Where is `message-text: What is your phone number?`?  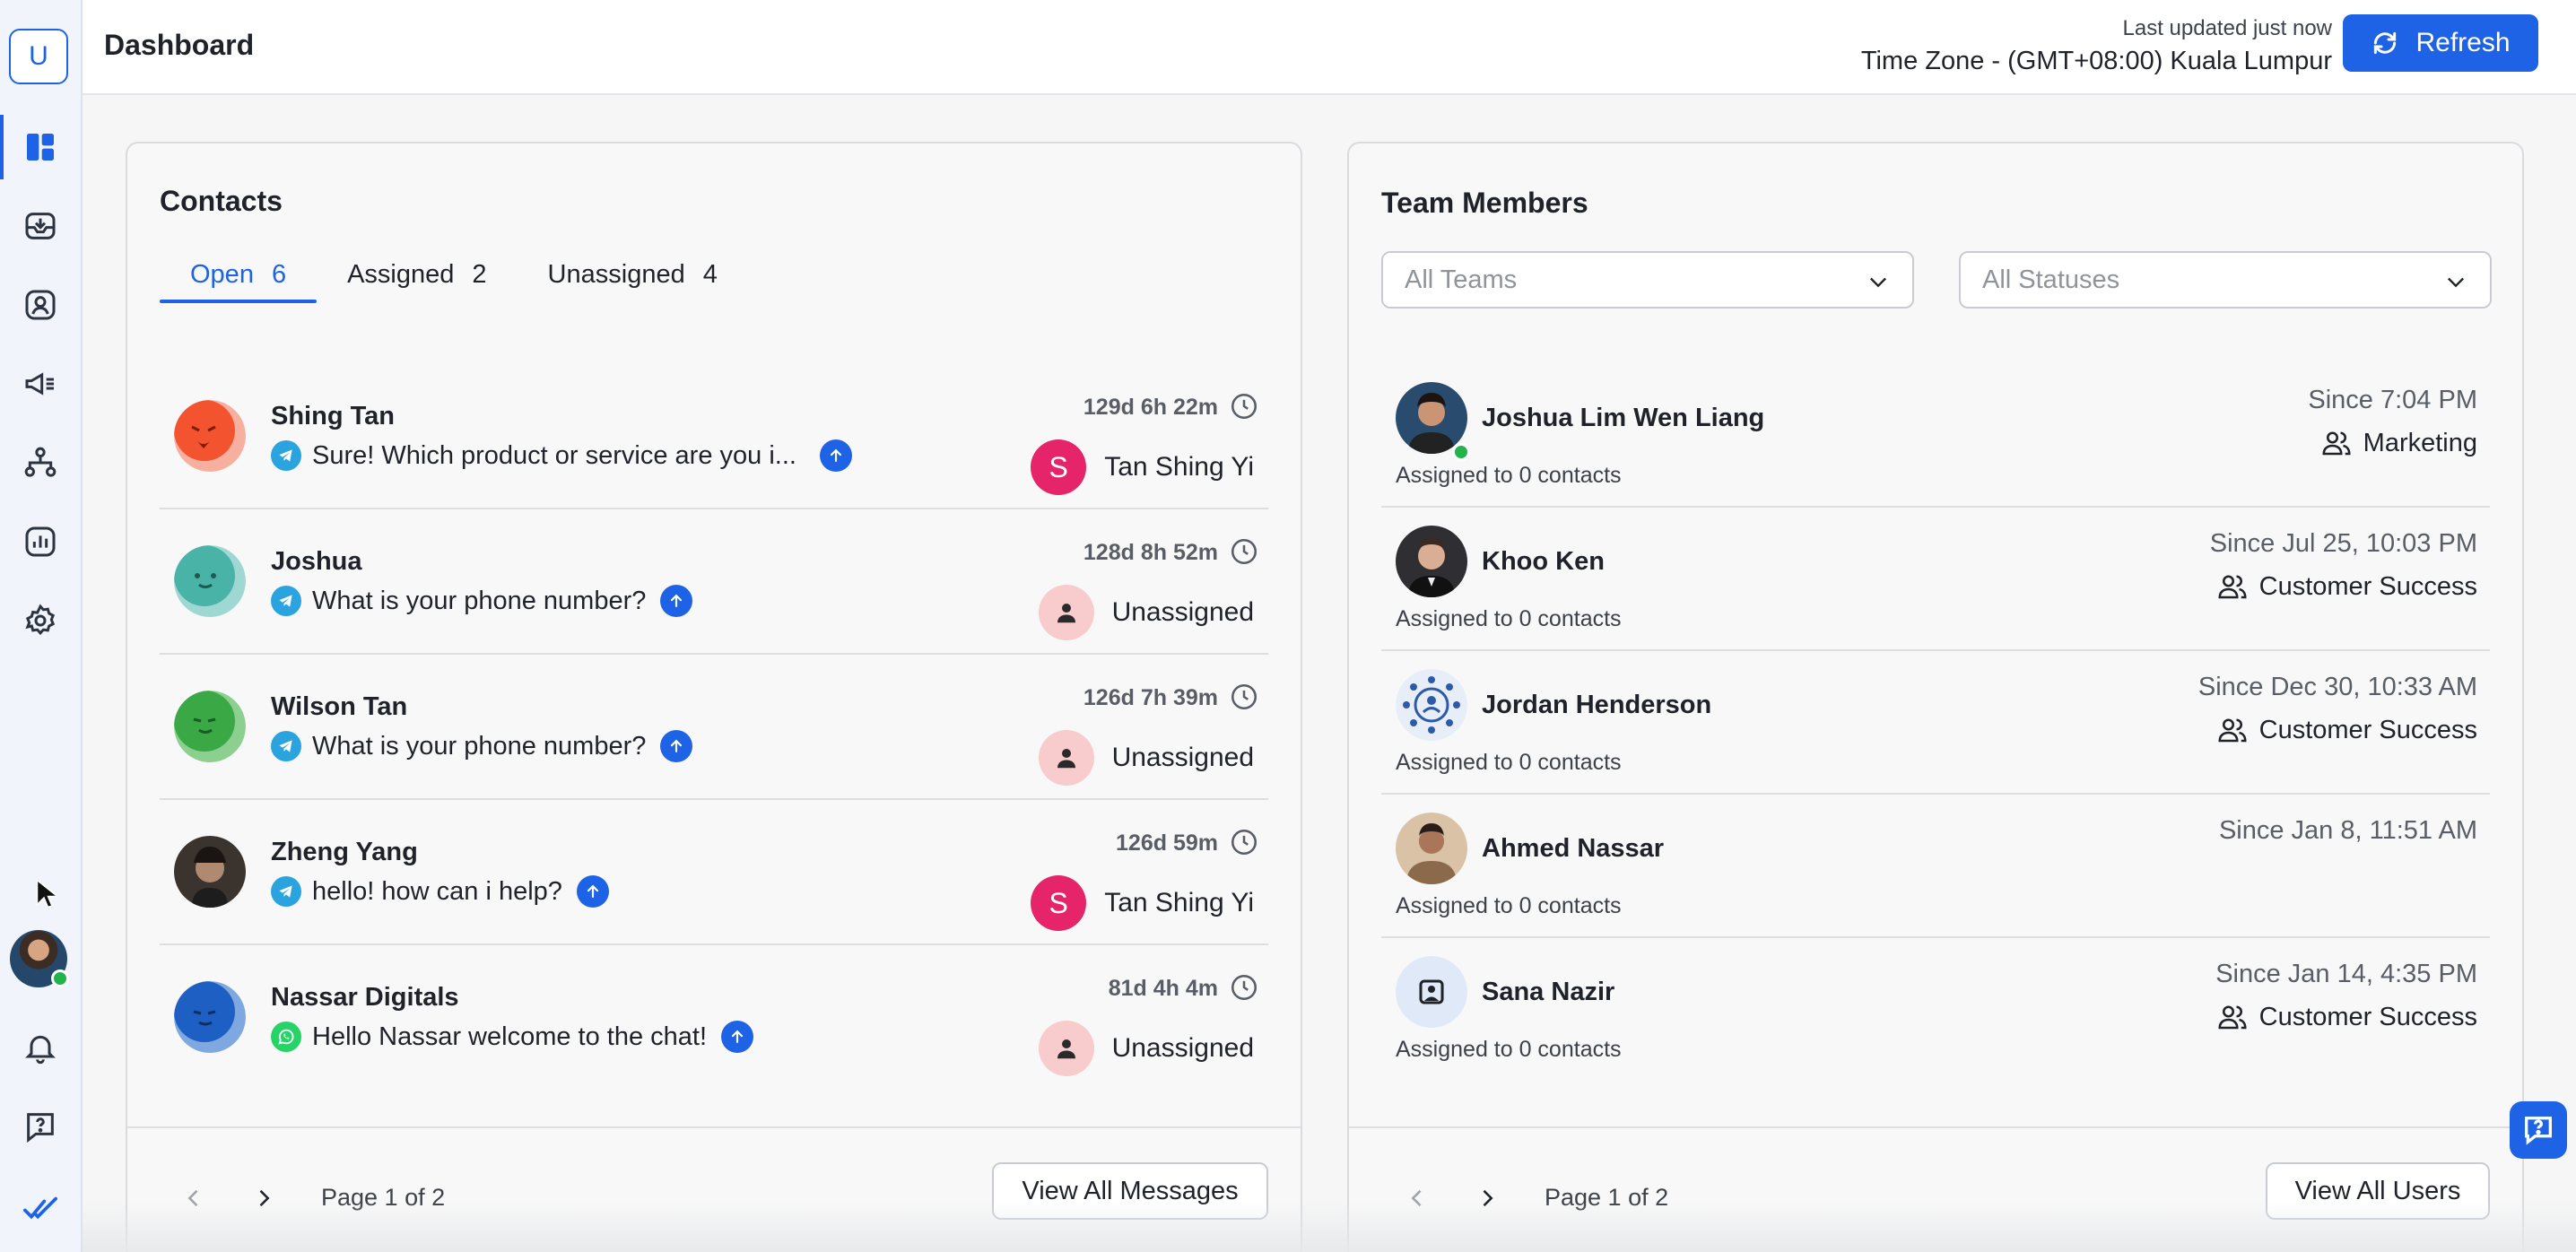 message-text: What is your phone number? is located at coordinates (479, 600).